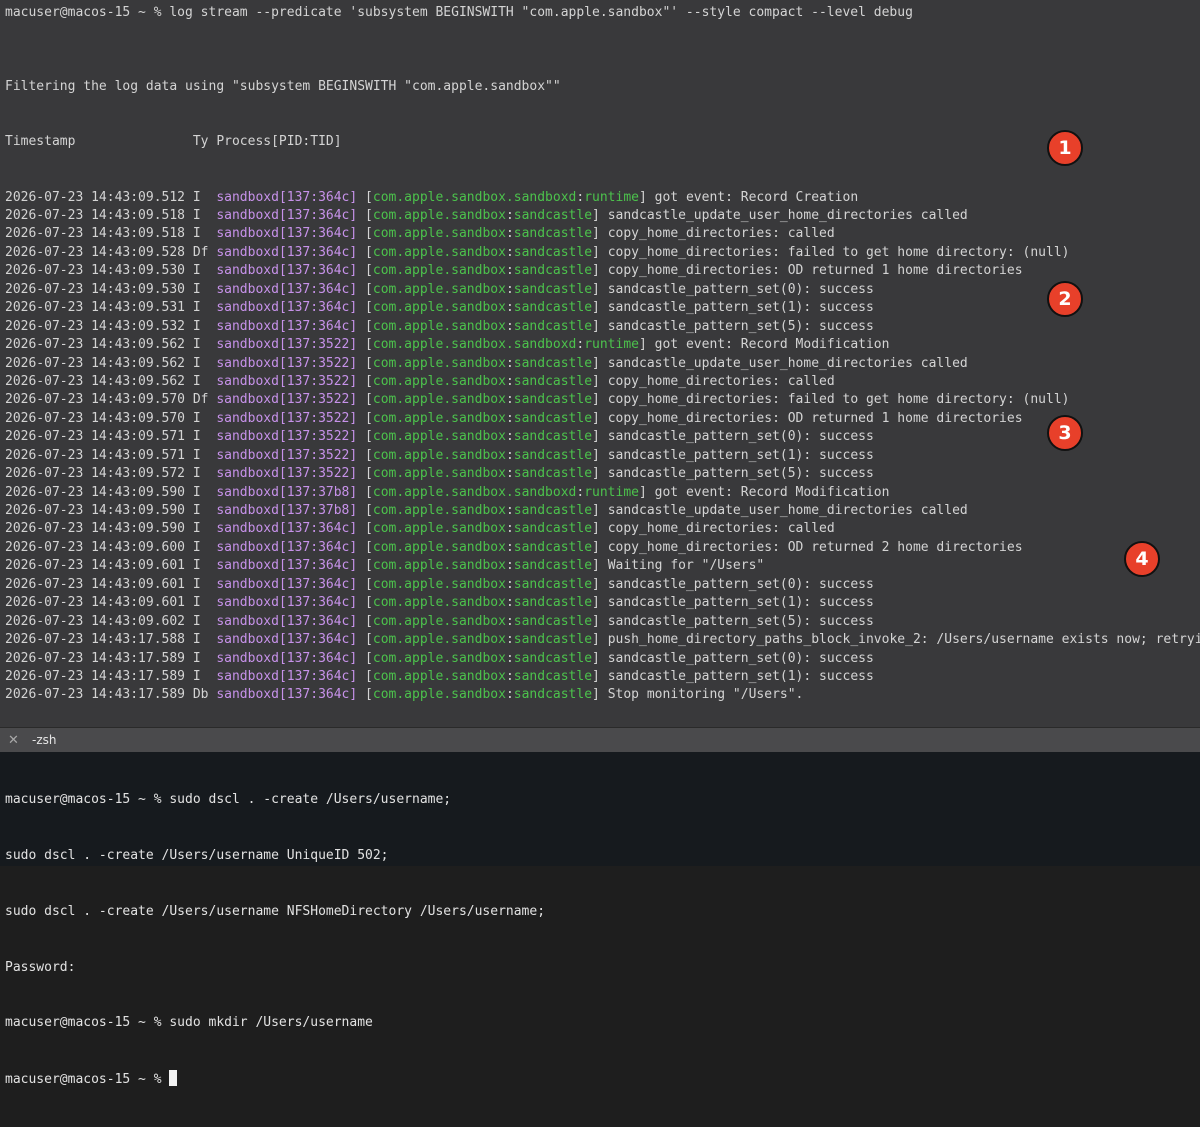  I want to click on log-timestamp: 2026-07-23 14:43:09.570, so click(95, 400).